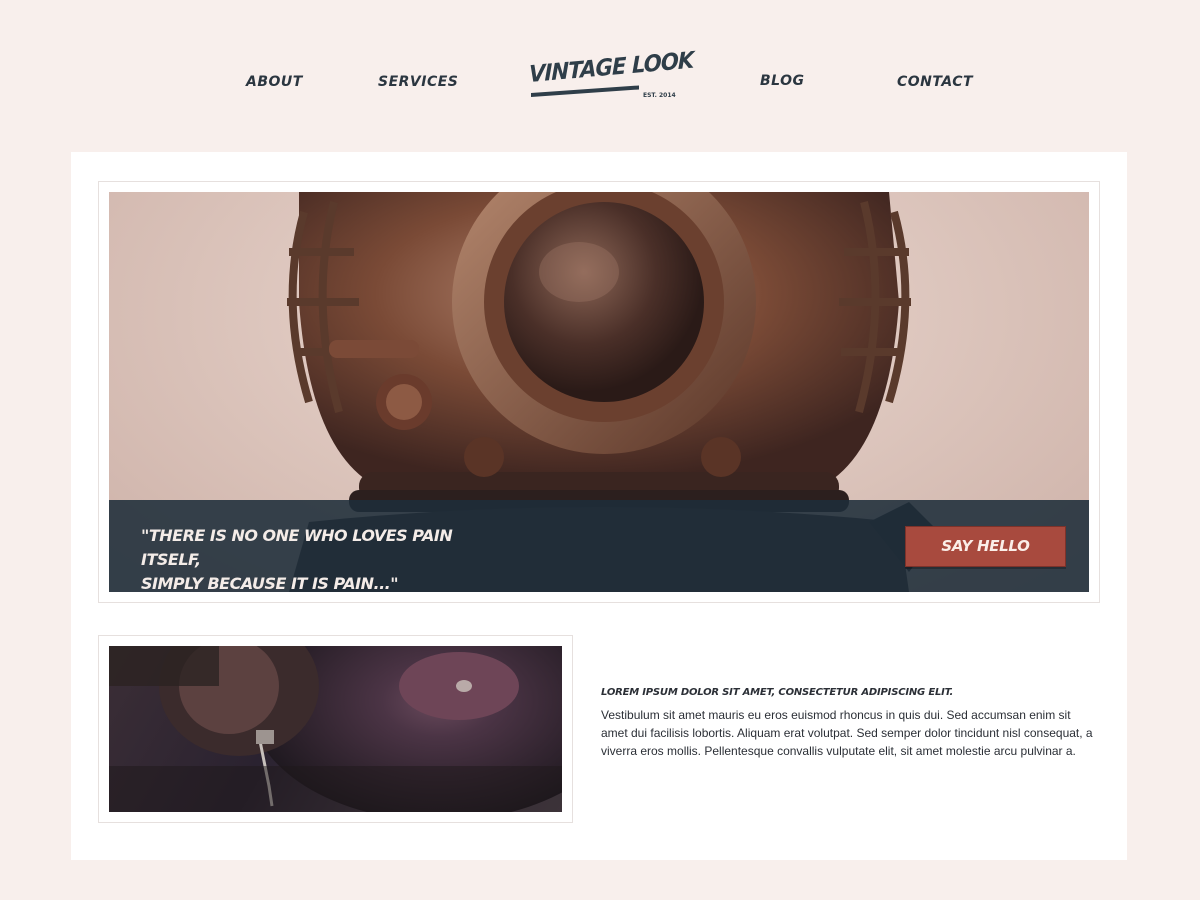  Describe the element at coordinates (418, 82) in the screenshot. I see `nav-services-link: SERVICES` at that location.